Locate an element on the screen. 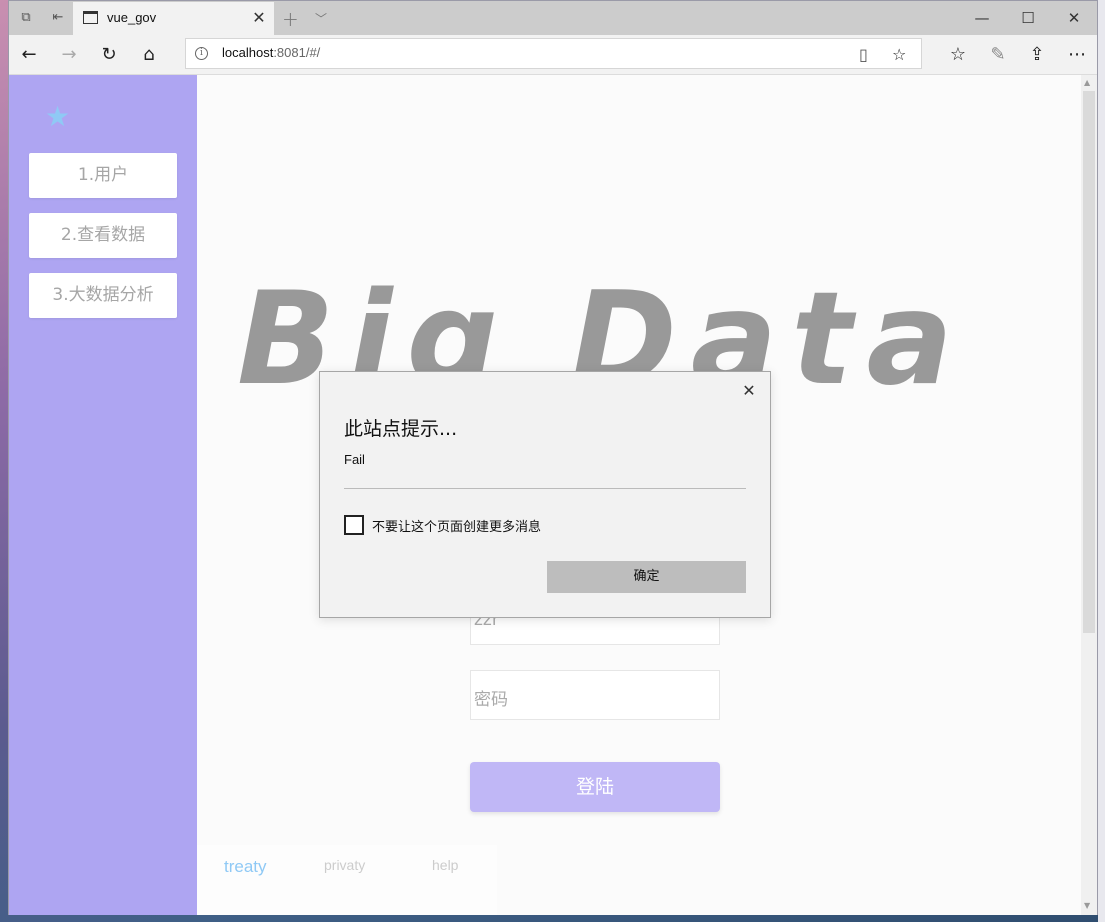  address-text: localhost:8081/#/ is located at coordinates (271, 52).